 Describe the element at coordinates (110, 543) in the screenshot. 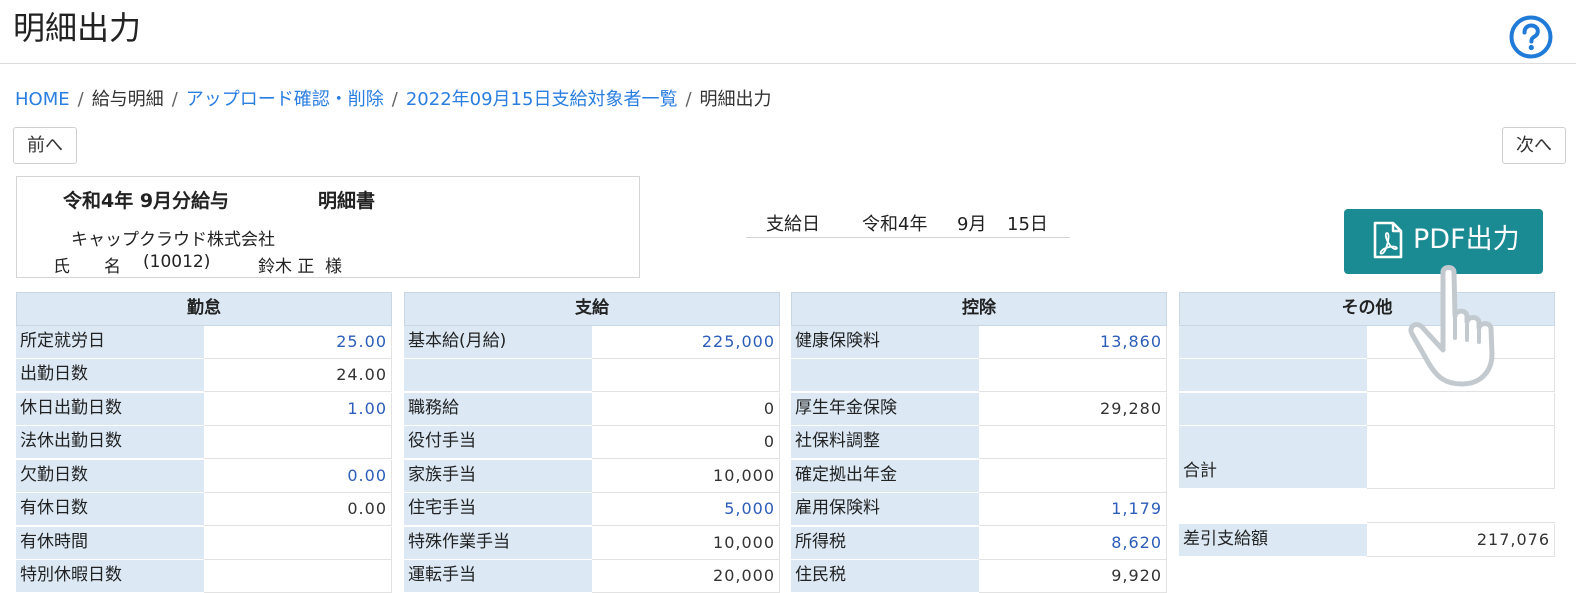

I see `row-label: 有休時間` at that location.